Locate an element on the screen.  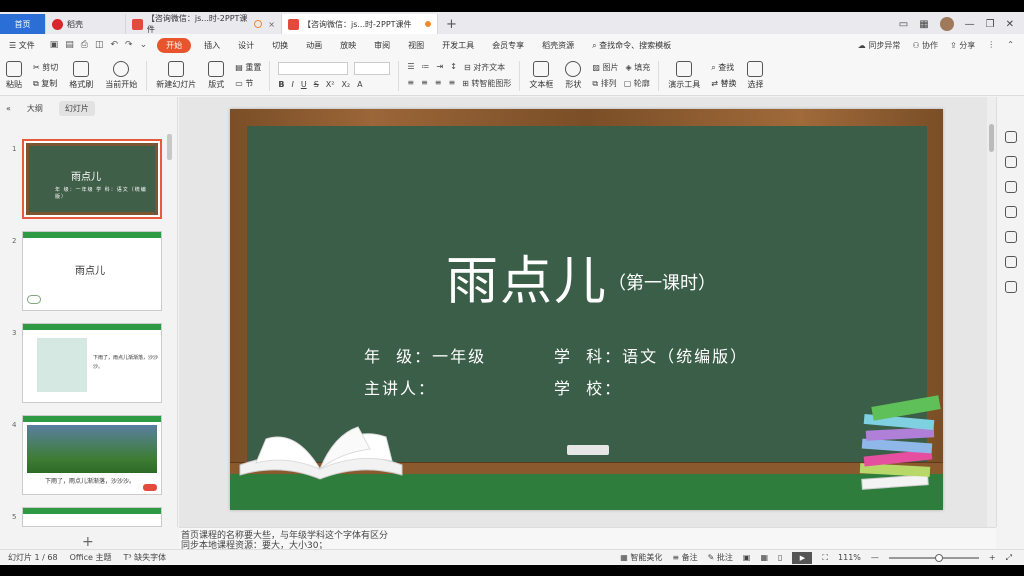
menu-slideshow: 放映 is located at coordinates (348, 45).